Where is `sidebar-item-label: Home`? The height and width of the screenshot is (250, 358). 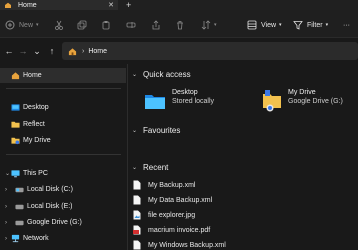
sidebar-item-label: Home is located at coordinates (32, 75).